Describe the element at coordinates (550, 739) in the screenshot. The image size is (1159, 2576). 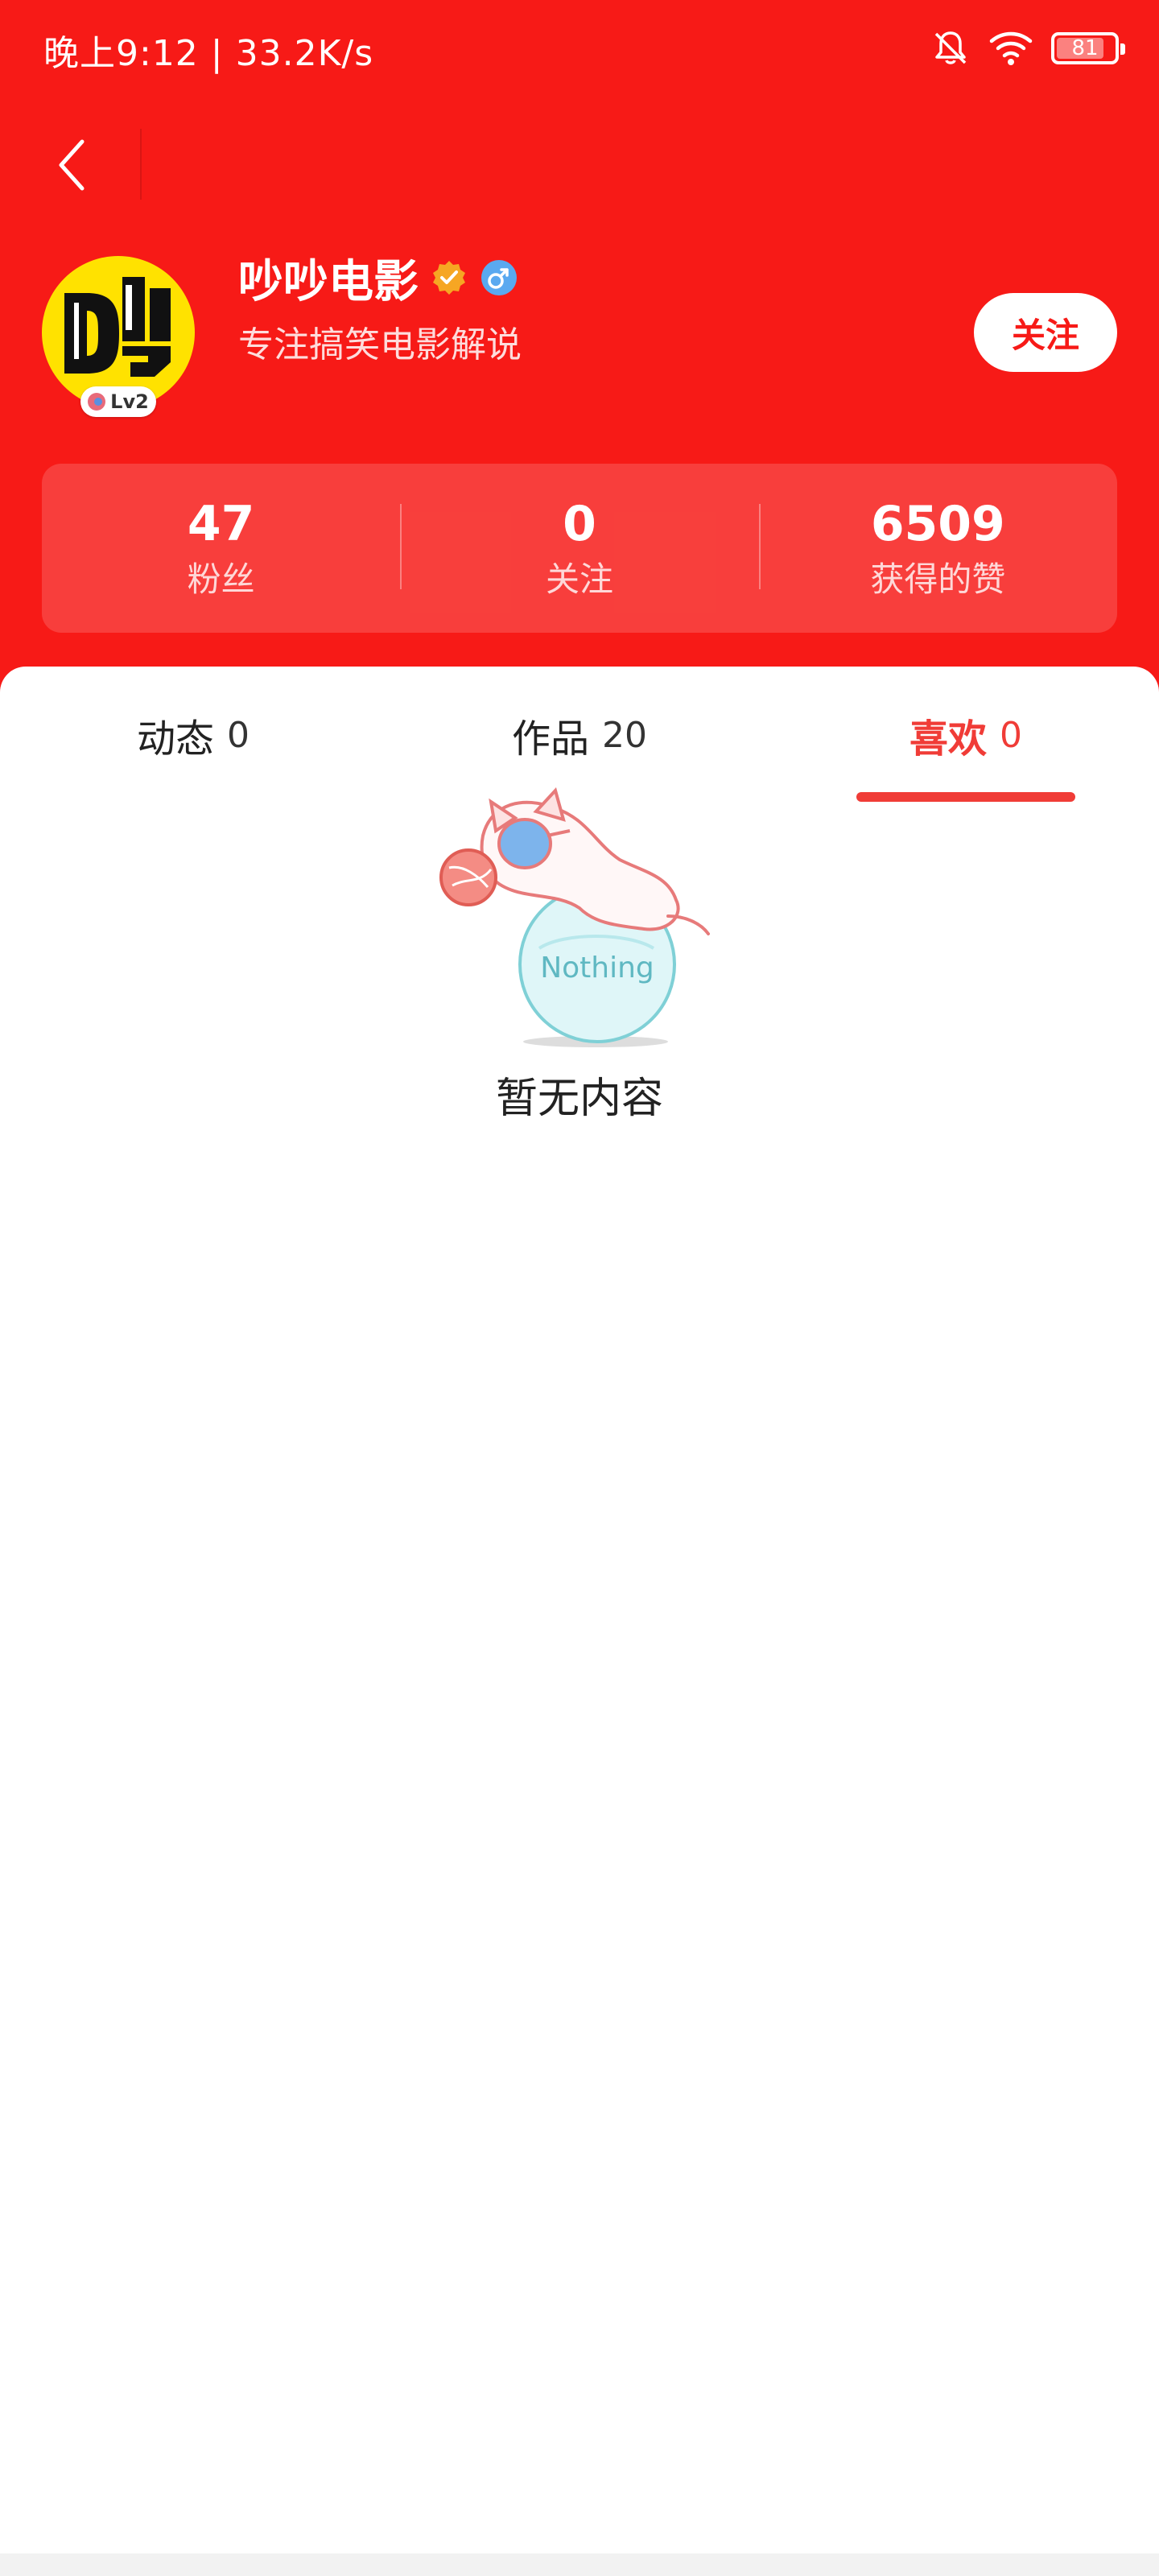
I see `tab-label: 作品` at that location.